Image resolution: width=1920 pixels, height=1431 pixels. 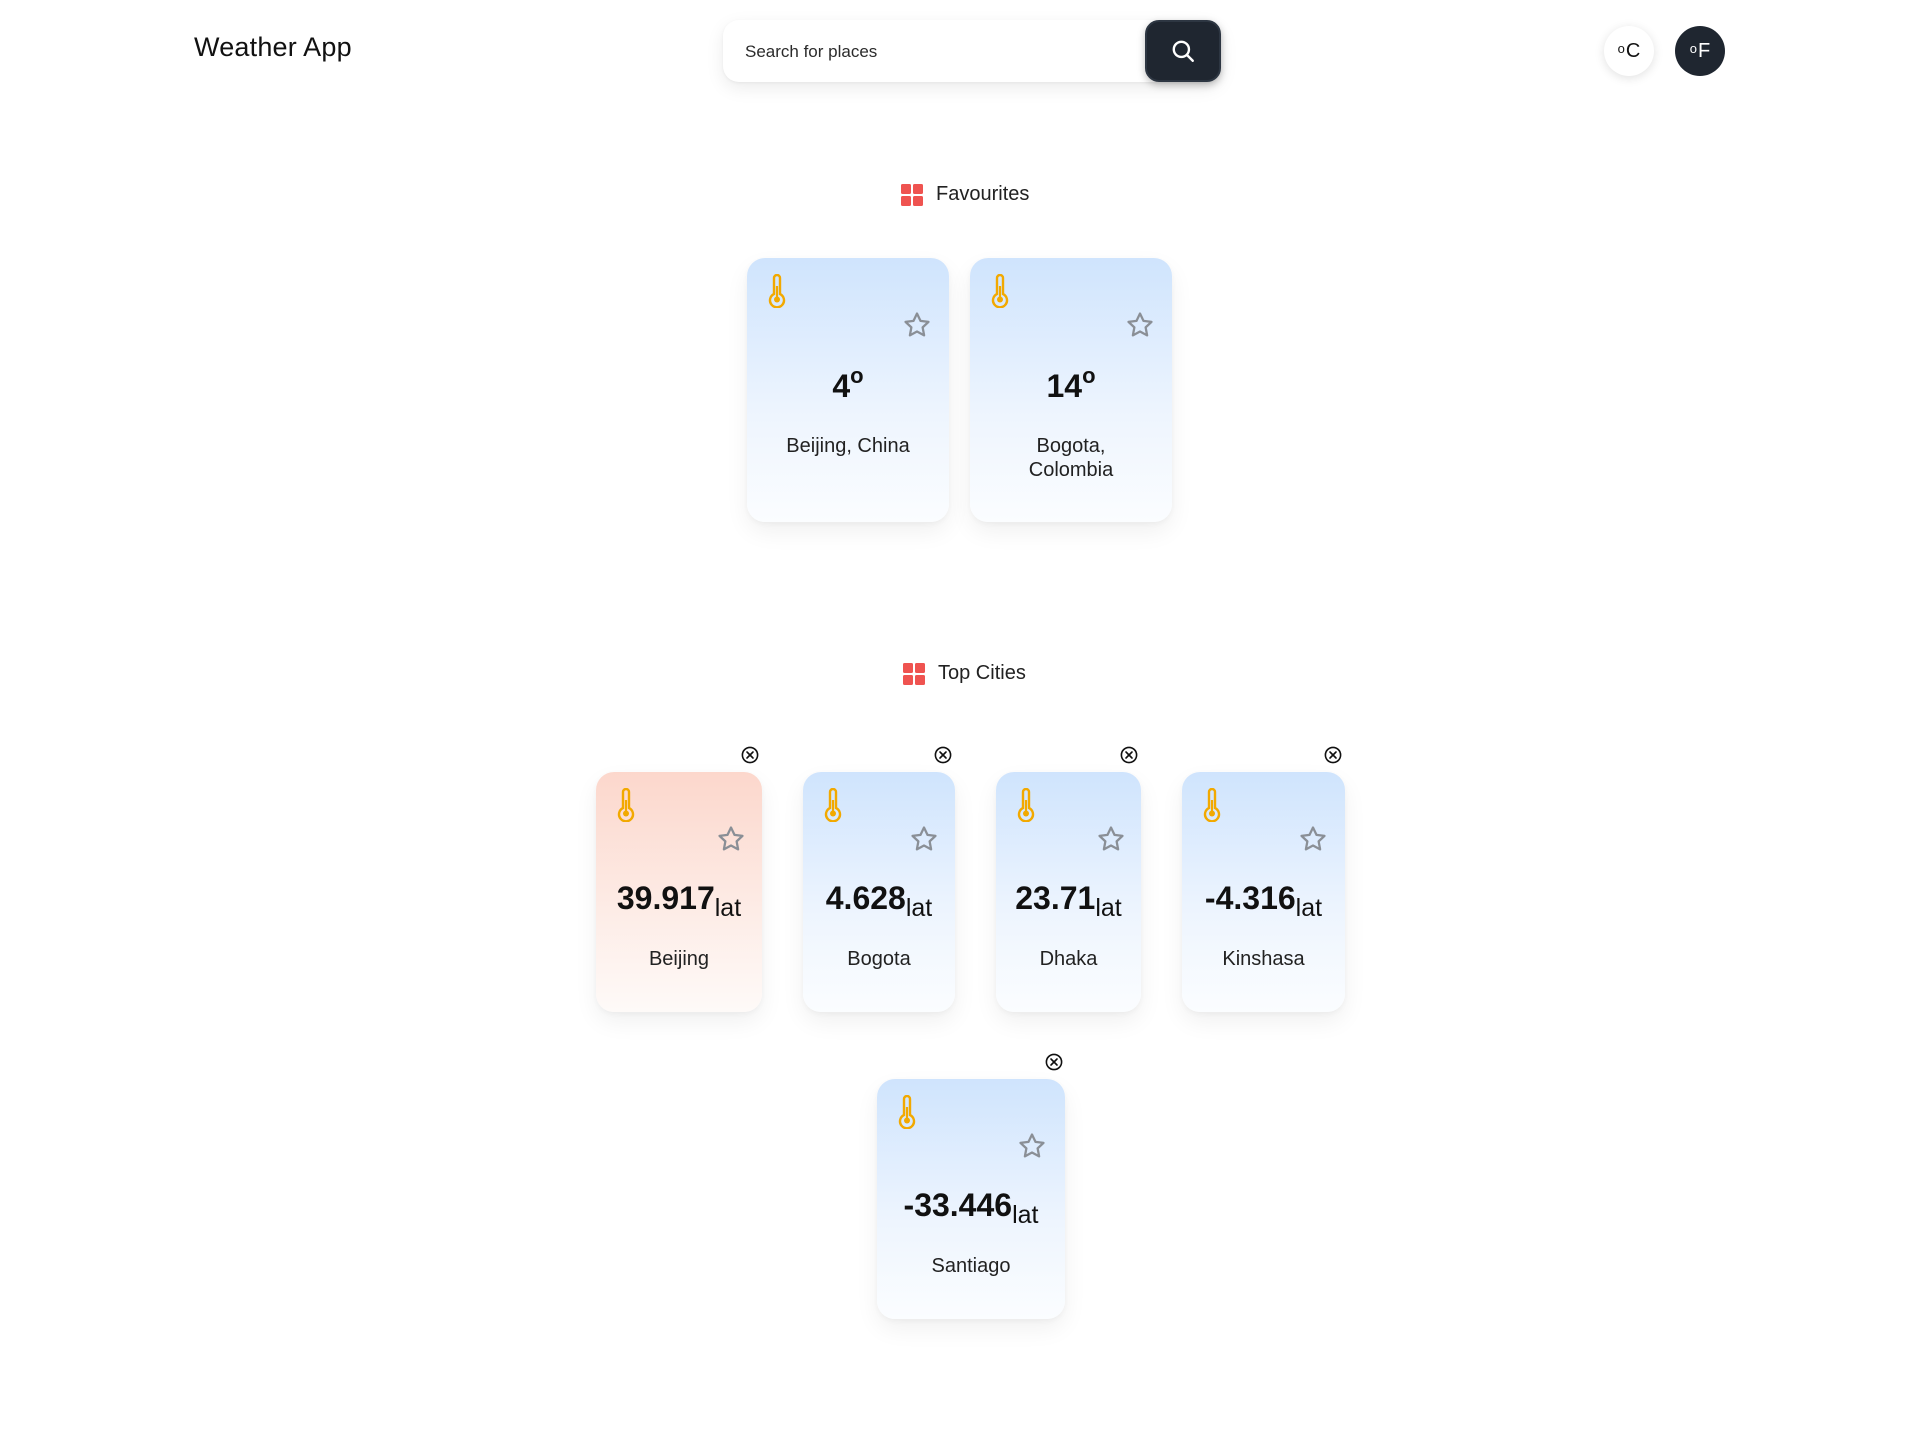 What do you see at coordinates (958, 1205) in the screenshot?
I see `latitude-value: -33.446` at bounding box center [958, 1205].